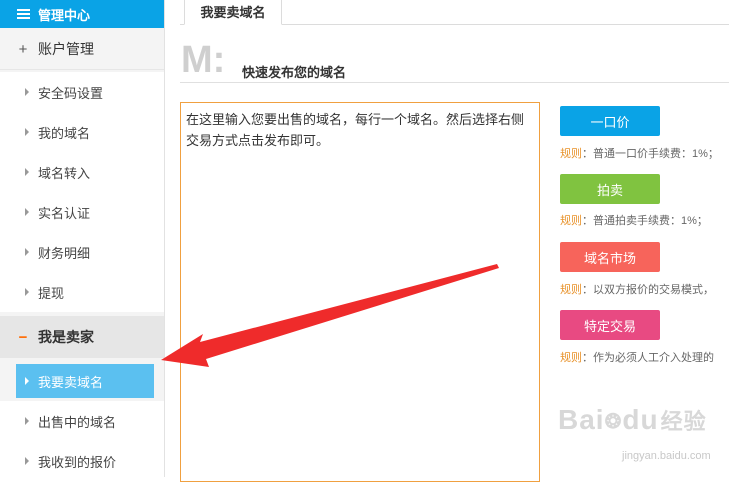 The image size is (729, 482). I want to click on sidebar-item-my-domains: 我的域名, so click(82, 132).